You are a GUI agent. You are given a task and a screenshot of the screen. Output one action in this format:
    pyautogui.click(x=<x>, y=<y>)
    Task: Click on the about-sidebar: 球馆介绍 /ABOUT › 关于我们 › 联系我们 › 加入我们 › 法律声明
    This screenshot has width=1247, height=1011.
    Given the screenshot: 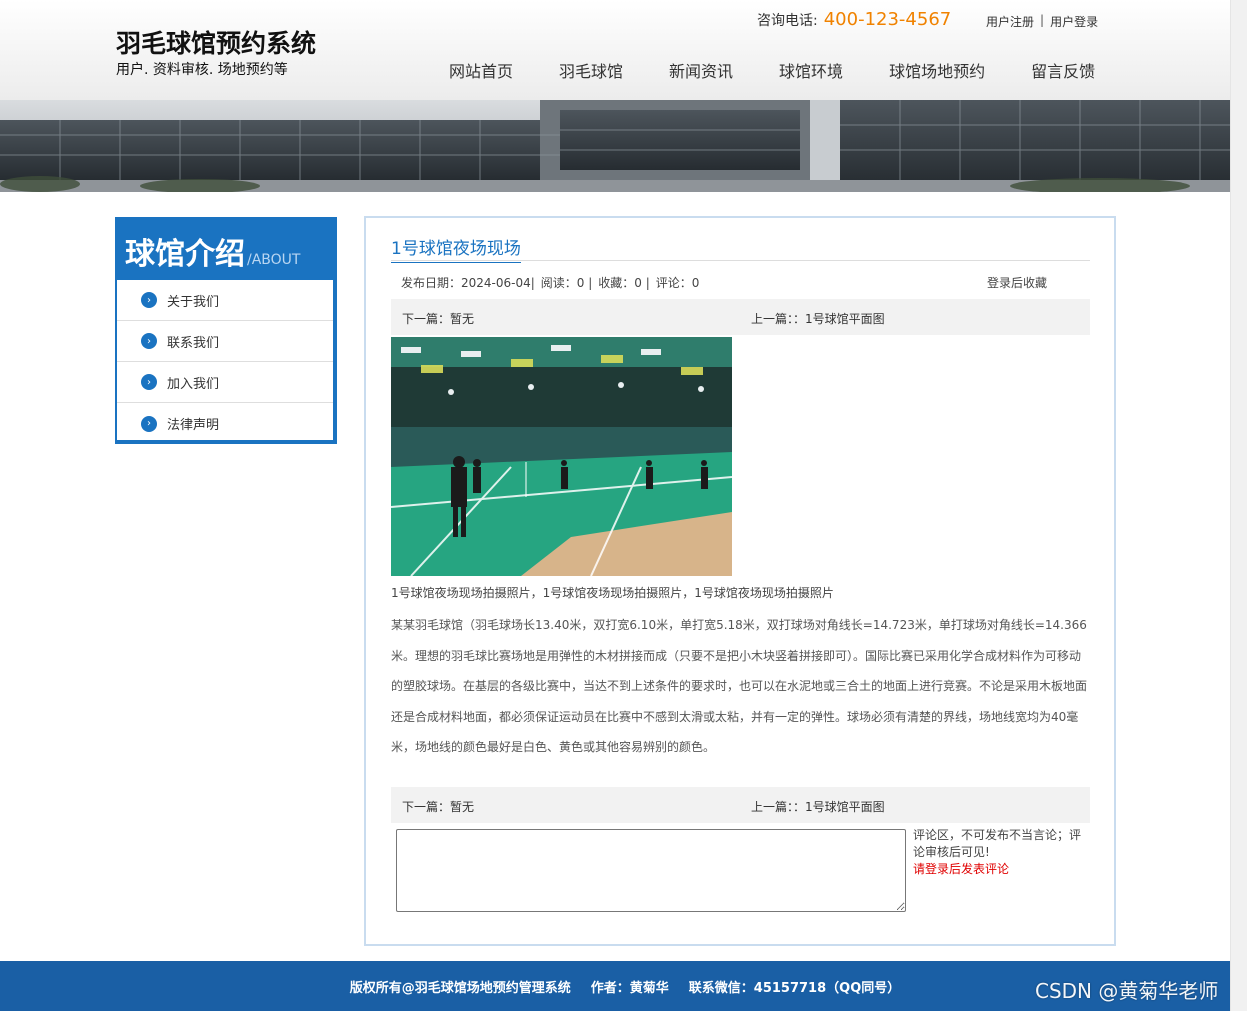 What is the action you would take?
    pyautogui.click(x=226, y=330)
    